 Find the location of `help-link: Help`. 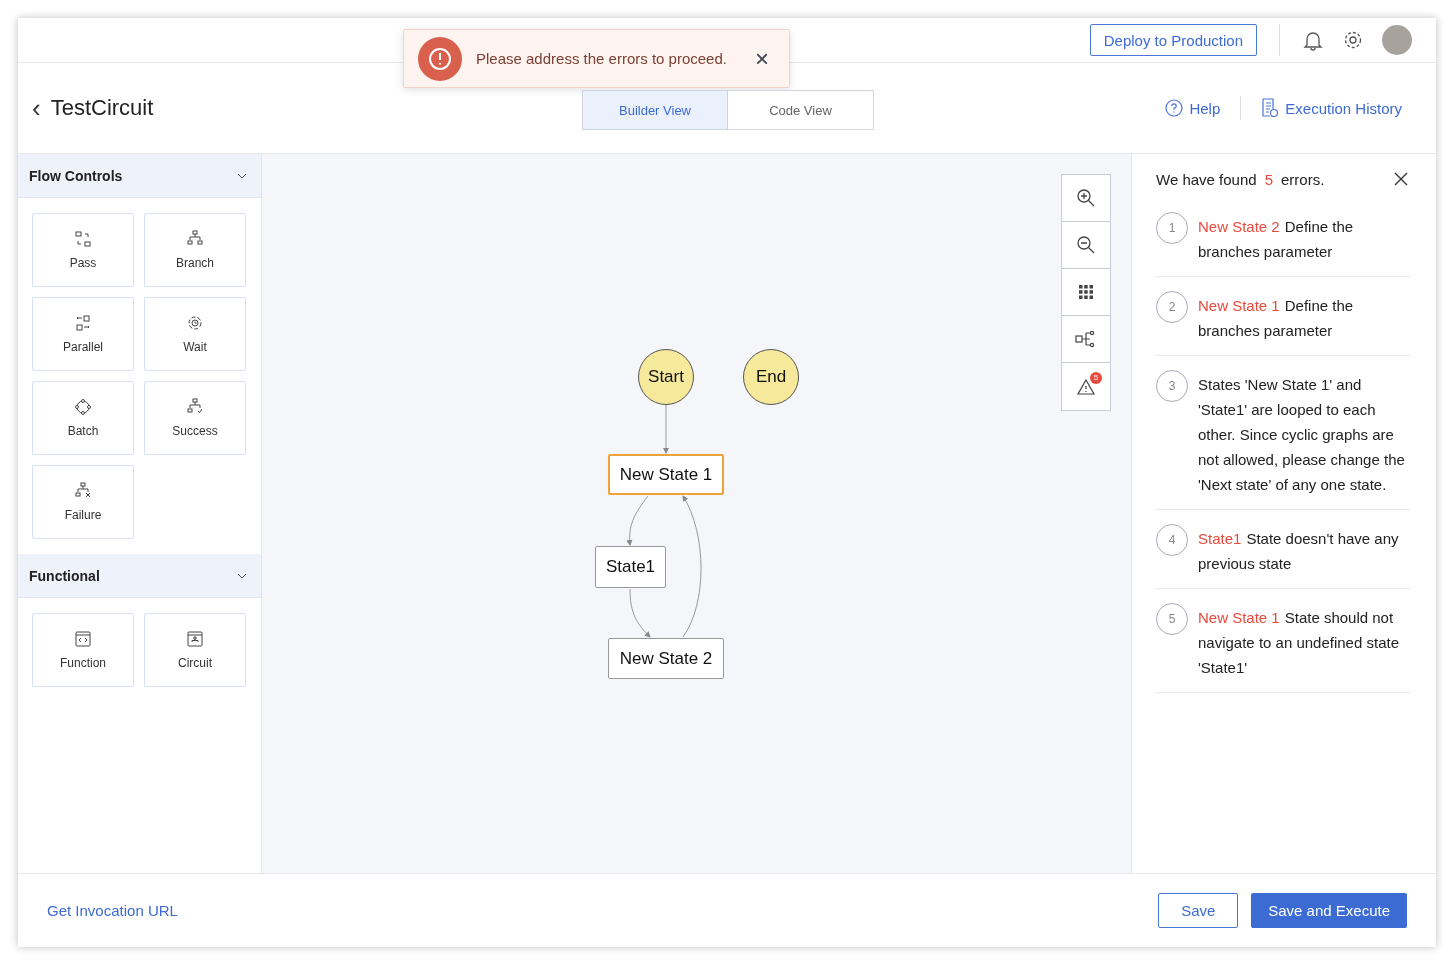

help-link: Help is located at coordinates (1205, 108).